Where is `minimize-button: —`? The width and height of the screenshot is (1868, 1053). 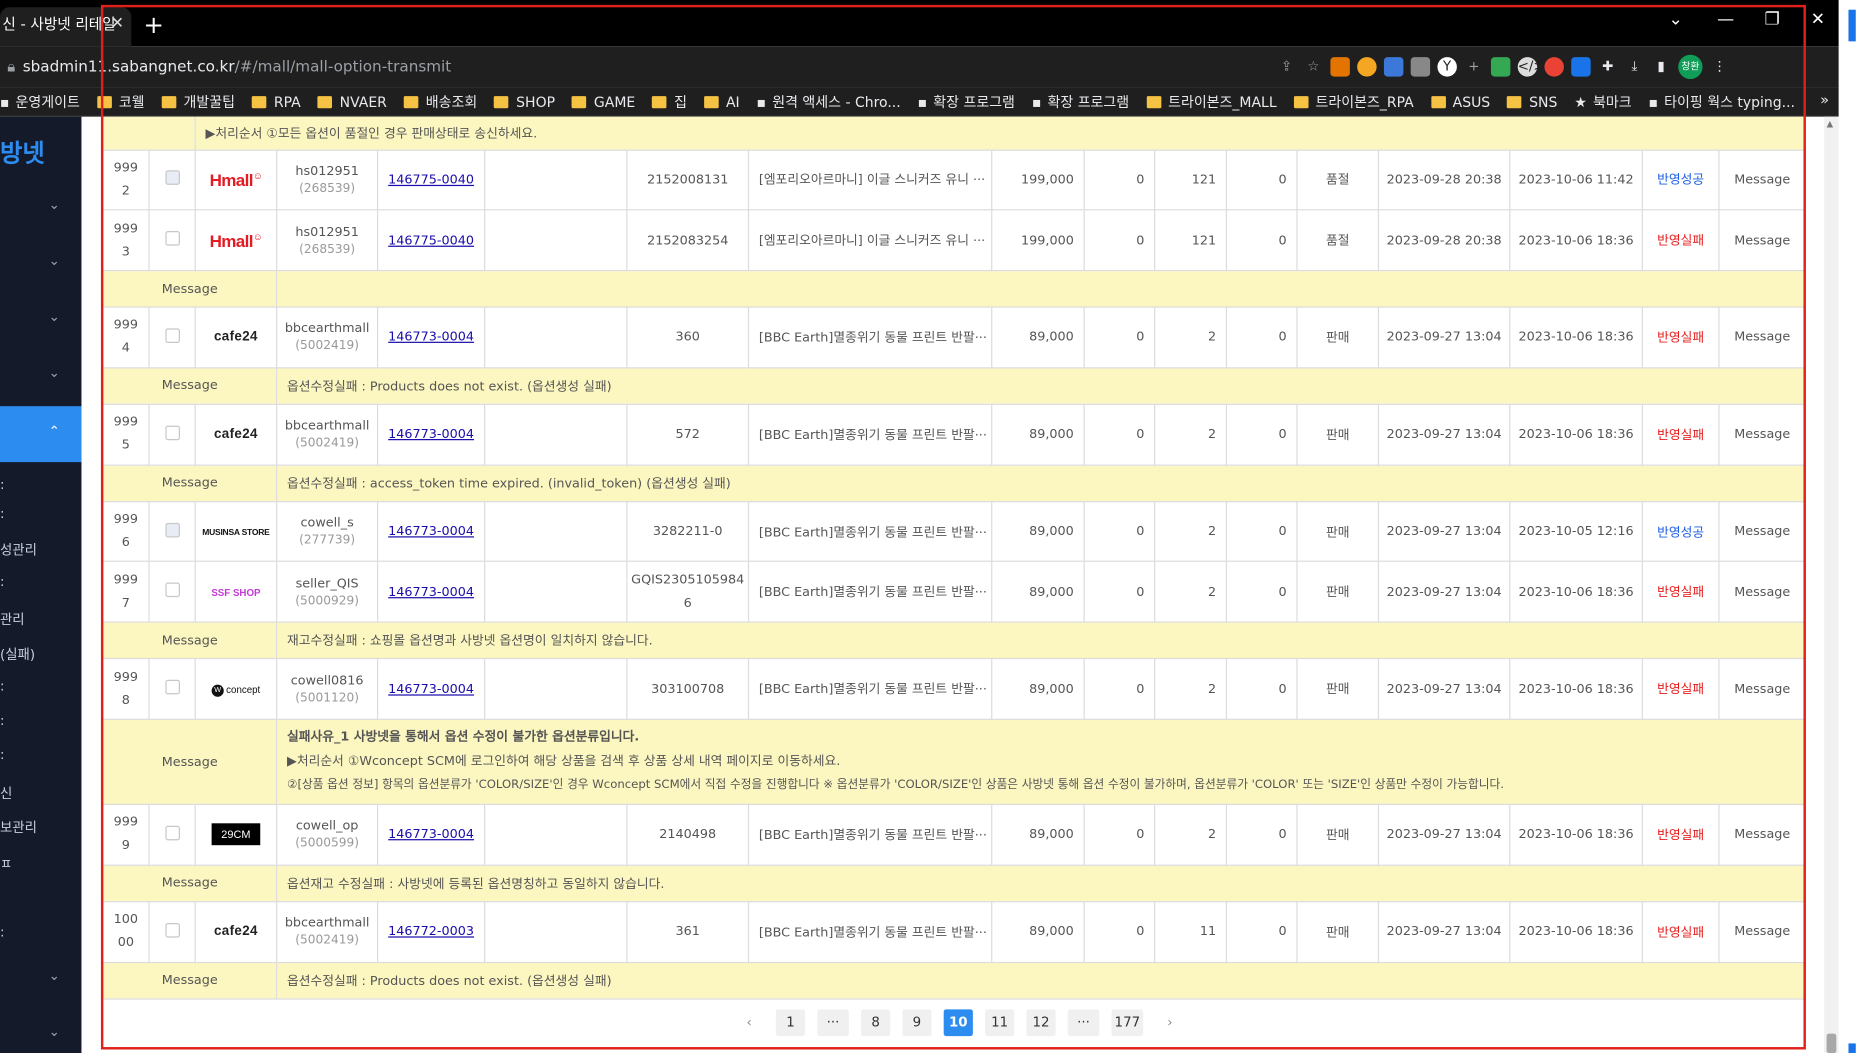 minimize-button: — is located at coordinates (1725, 19).